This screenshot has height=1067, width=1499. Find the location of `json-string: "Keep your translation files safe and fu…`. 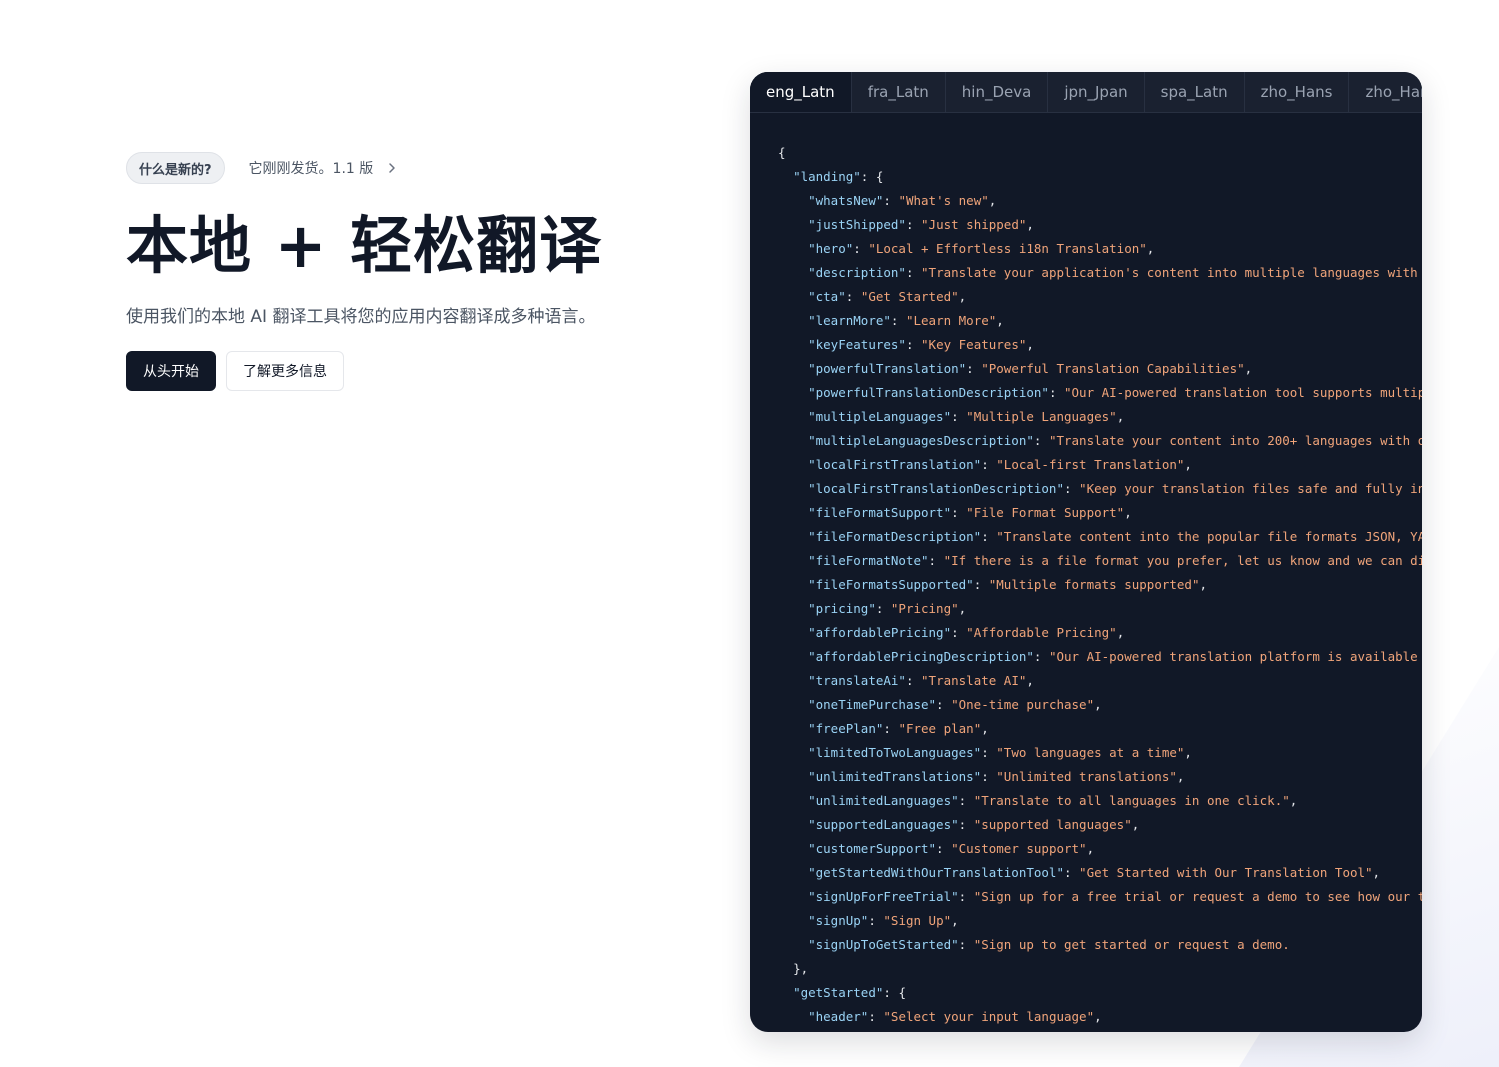

json-string: "Keep your translation files safe and fu… is located at coordinates (1250, 488).